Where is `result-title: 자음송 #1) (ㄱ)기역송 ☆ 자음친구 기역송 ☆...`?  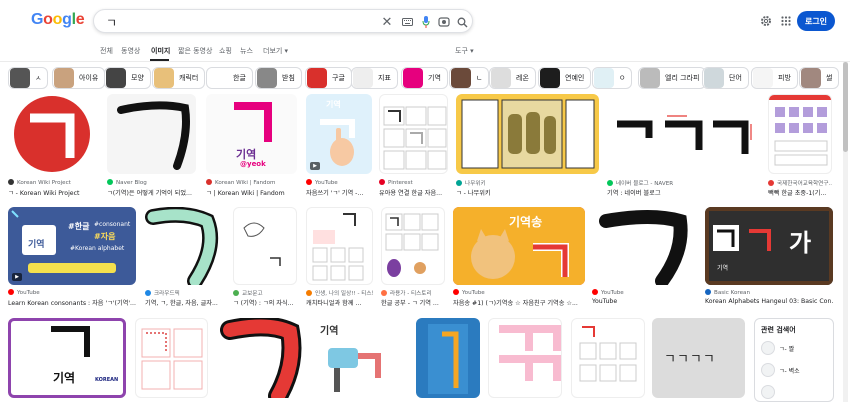 result-title: 자음송 #1) (ㄱ)기역송 ☆ 자음친구 기역송 ☆... is located at coordinates (519, 302).